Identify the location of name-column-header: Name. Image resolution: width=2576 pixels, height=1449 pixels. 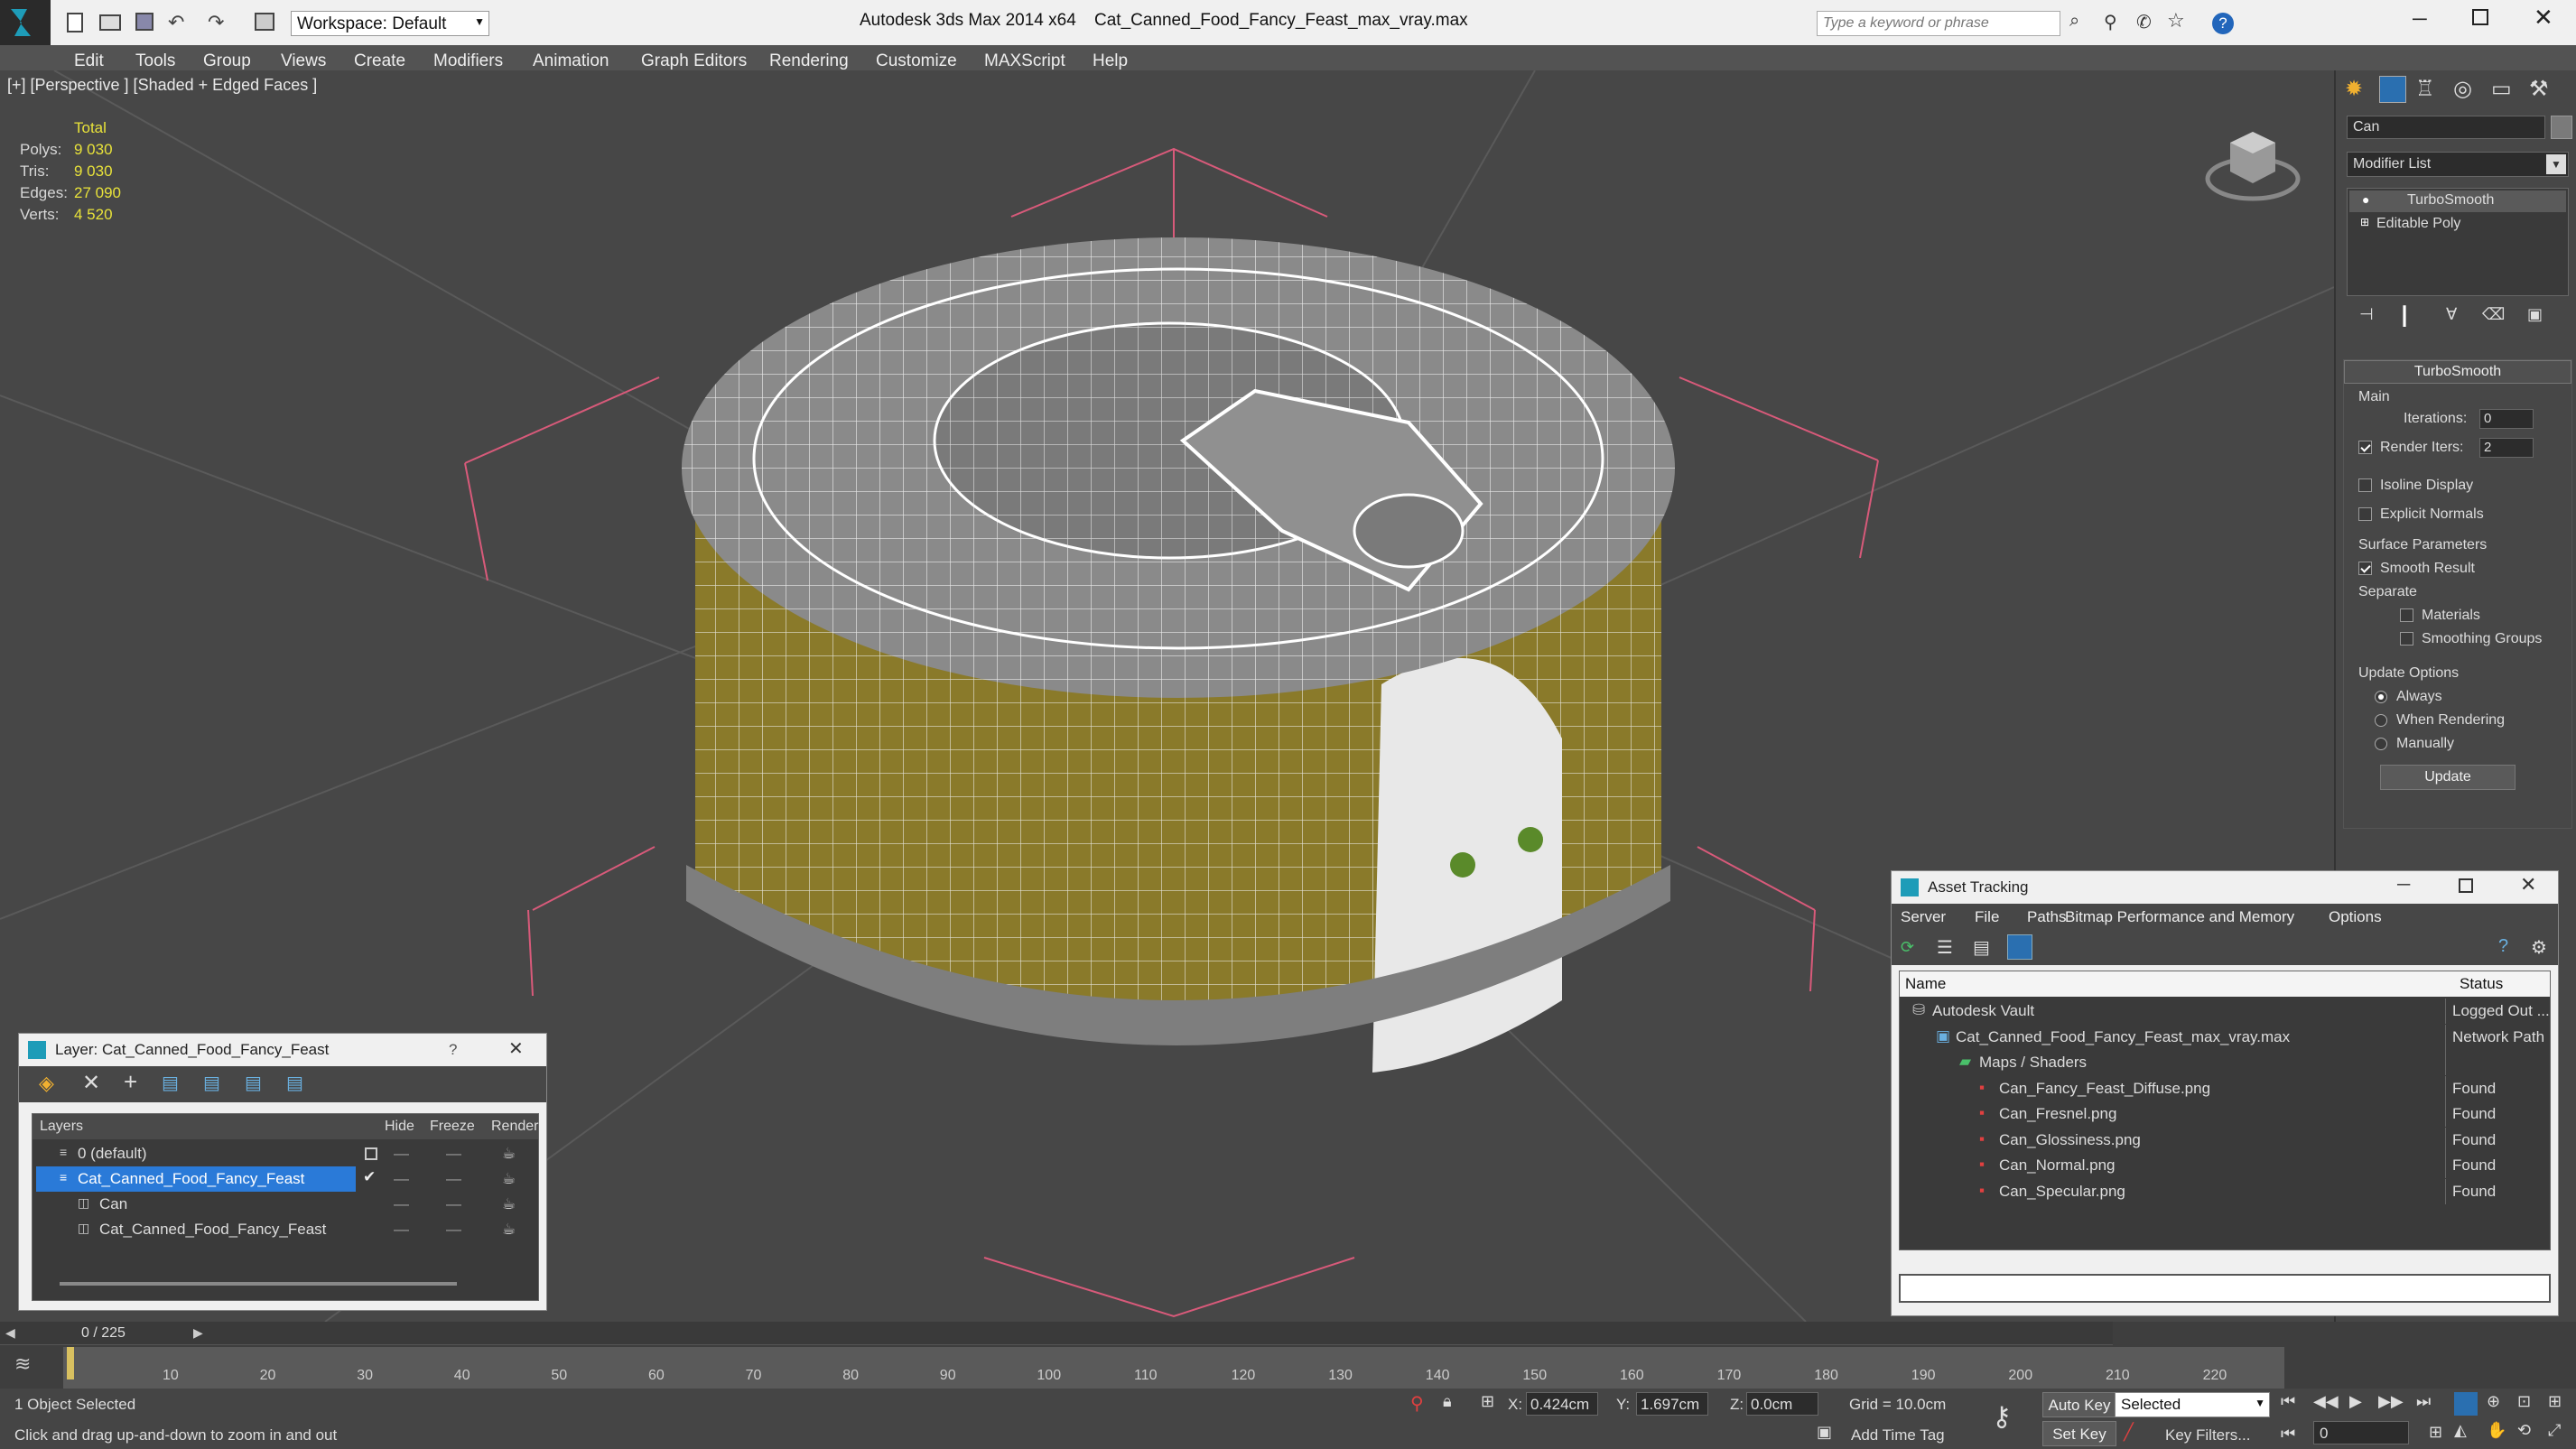
(1925, 984).